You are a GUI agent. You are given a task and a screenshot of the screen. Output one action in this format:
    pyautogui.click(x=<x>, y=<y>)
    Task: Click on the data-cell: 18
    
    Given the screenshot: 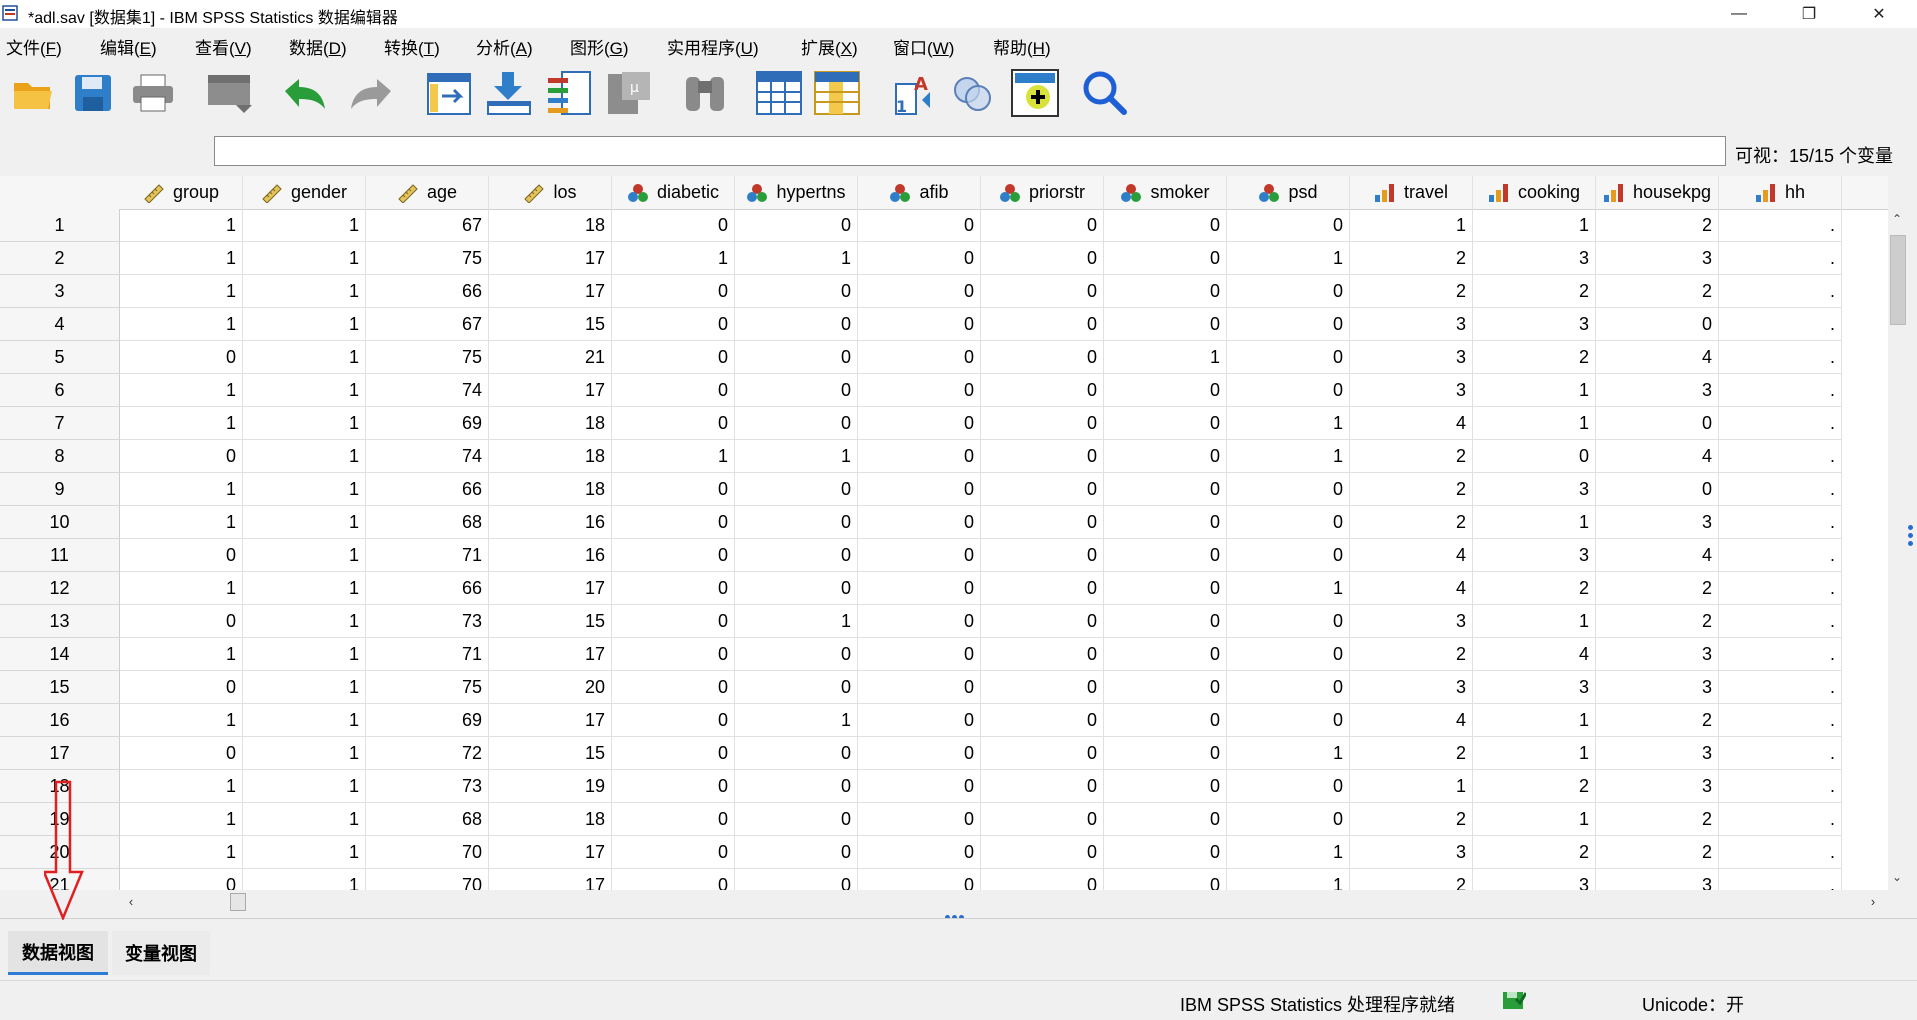 What is the action you would take?
    pyautogui.click(x=550, y=489)
    